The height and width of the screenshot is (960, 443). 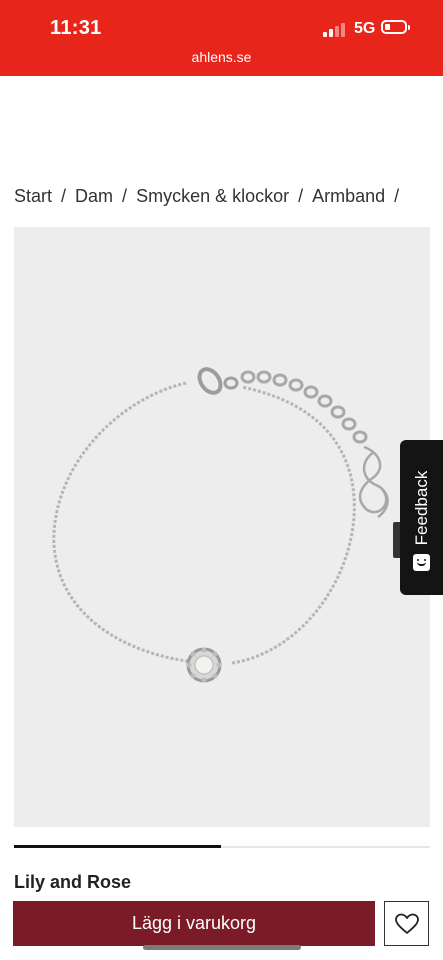 I want to click on add-to-cart-button: Lägg i varukorg, so click(x=194, y=923).